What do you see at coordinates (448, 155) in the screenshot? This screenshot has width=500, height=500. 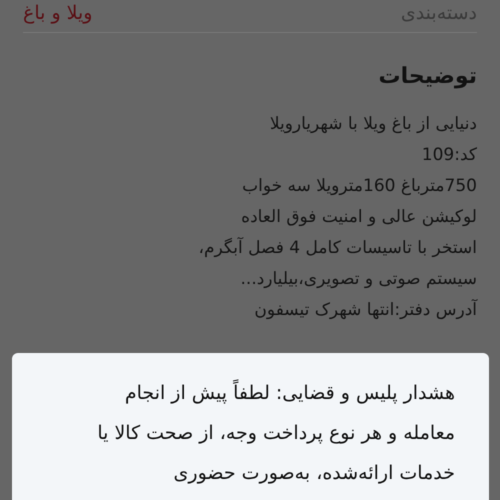 I see `description-line: کد:109` at bounding box center [448, 155].